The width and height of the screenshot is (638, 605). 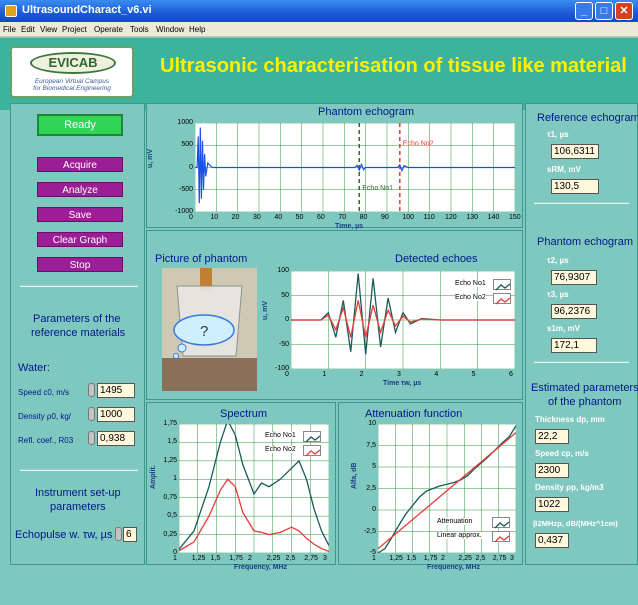 I want to click on maximize-icon: □, so click(x=604, y=11).